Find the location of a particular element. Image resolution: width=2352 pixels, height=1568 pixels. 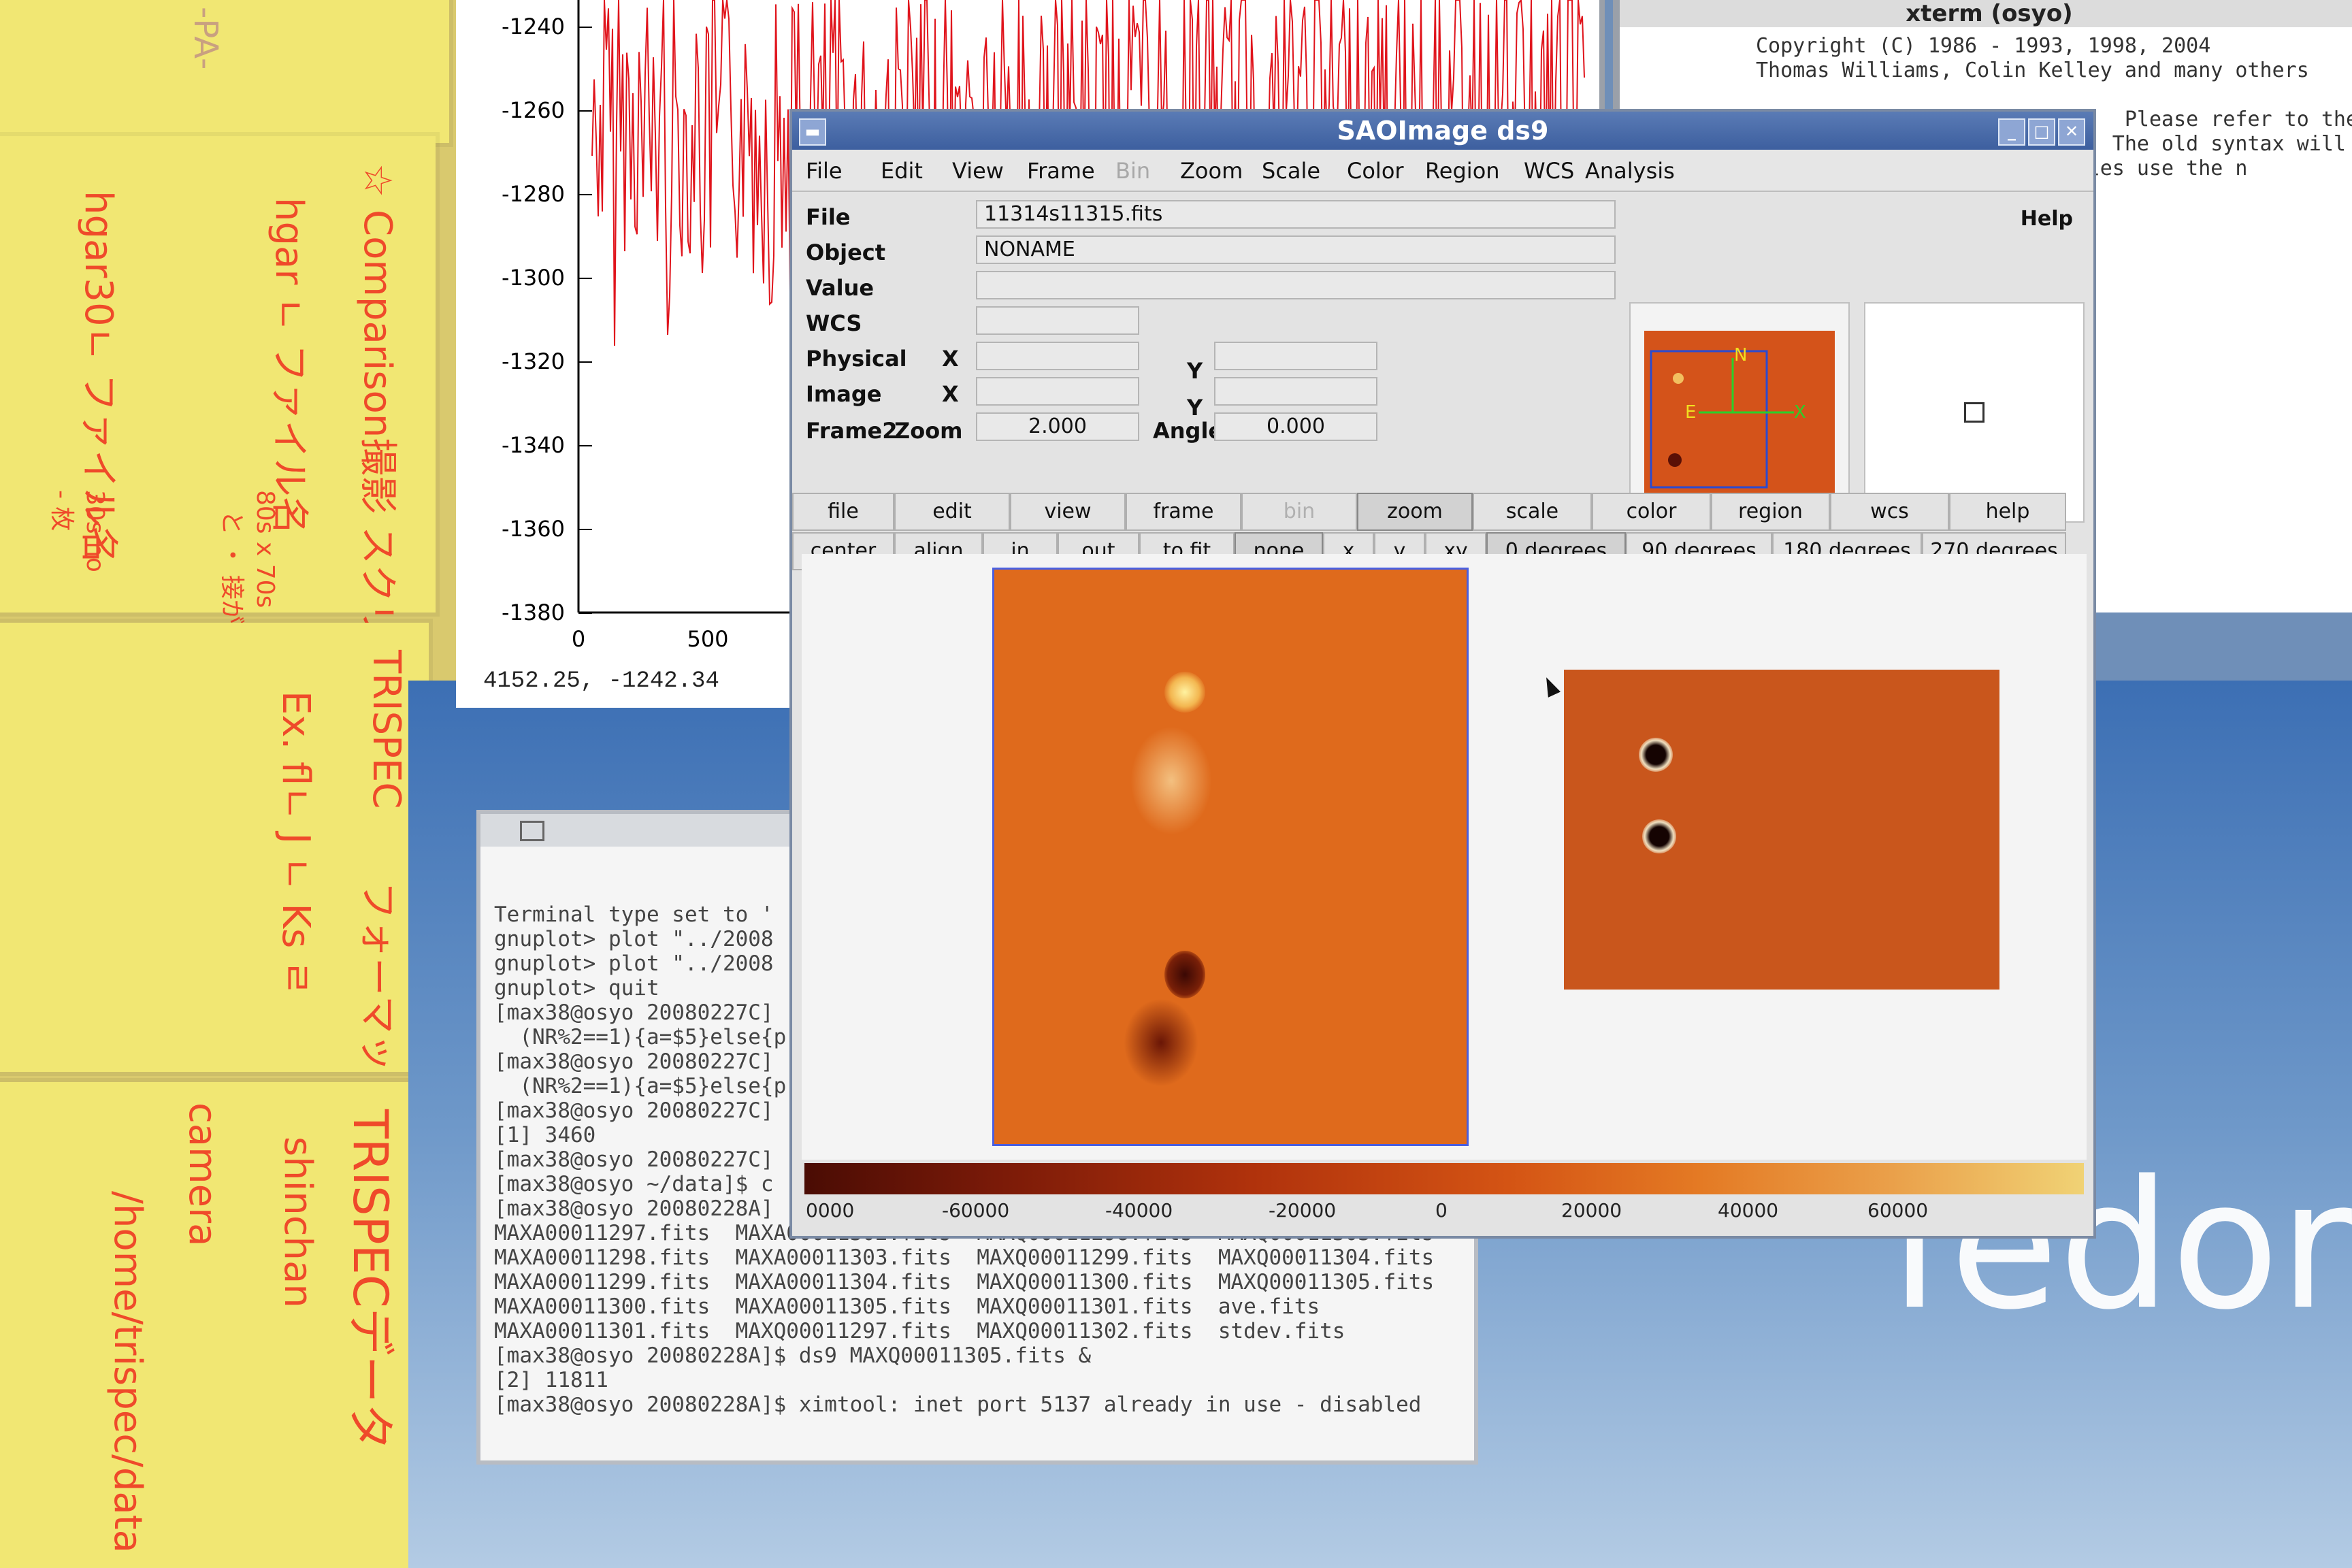

y-tick-label: -1380 is located at coordinates (533, 612).